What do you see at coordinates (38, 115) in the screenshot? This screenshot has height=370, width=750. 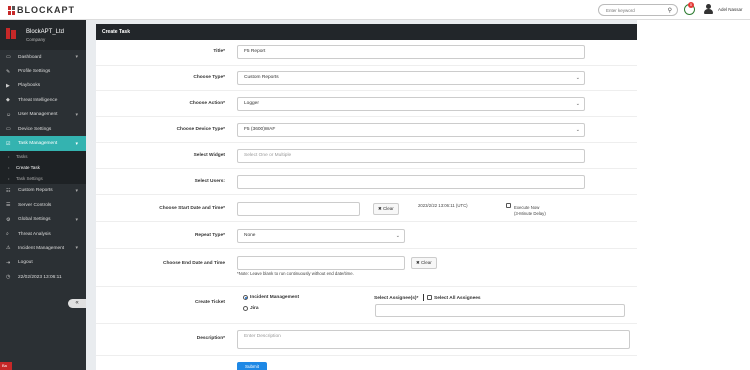 I see `sidebar-item-label: User Management` at bounding box center [38, 115].